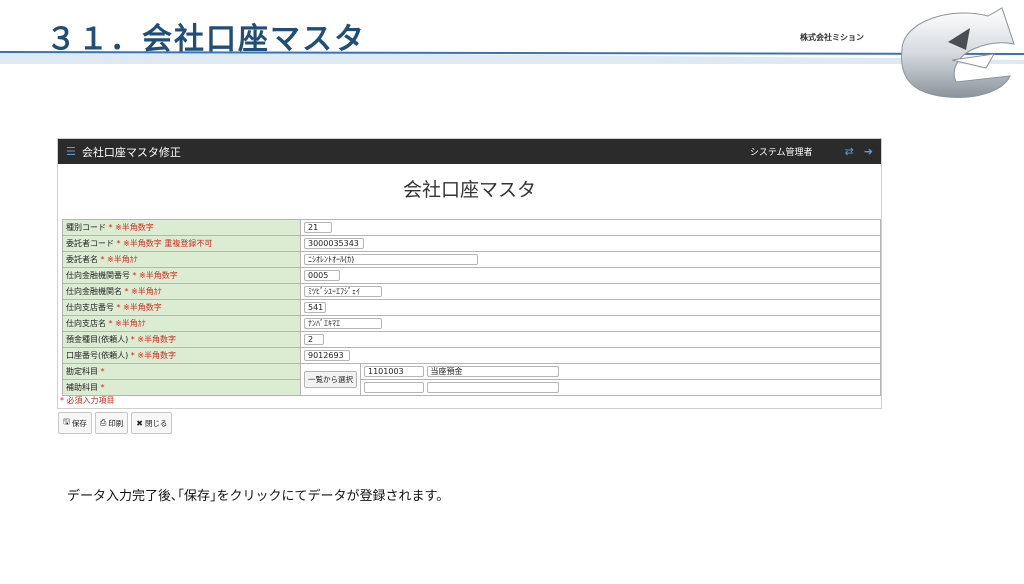  What do you see at coordinates (343, 323) in the screenshot?
I see `branch-name-input: ﾅﾝﾊﾞｴｷﾏｴ` at bounding box center [343, 323].